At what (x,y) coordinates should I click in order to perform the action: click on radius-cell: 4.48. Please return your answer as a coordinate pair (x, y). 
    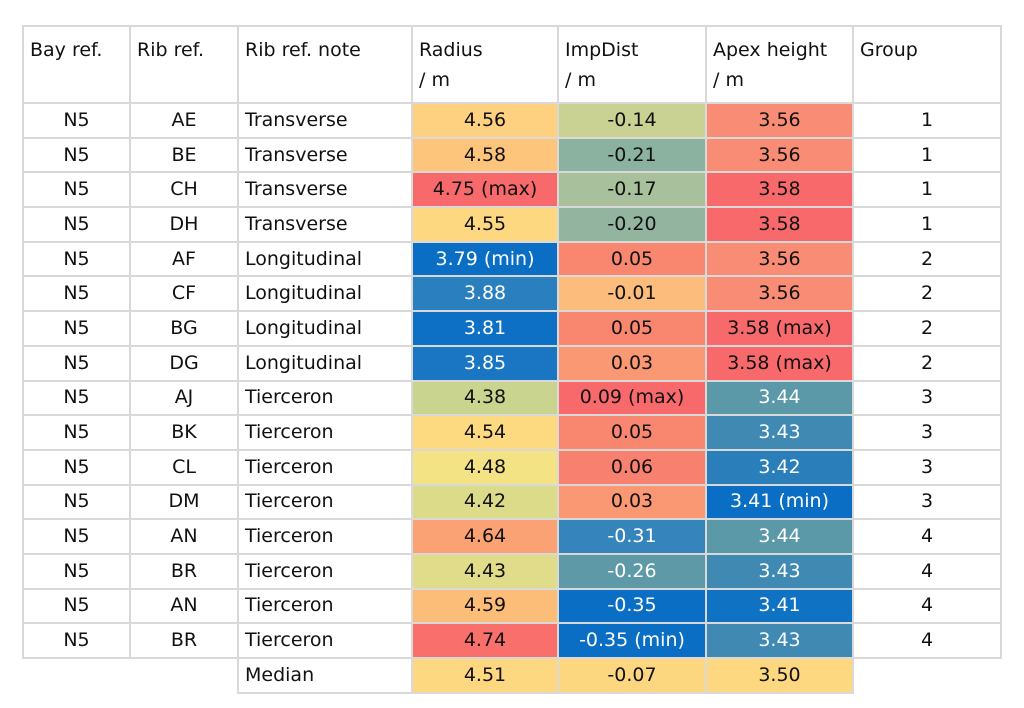
    Looking at the image, I should click on (485, 467).